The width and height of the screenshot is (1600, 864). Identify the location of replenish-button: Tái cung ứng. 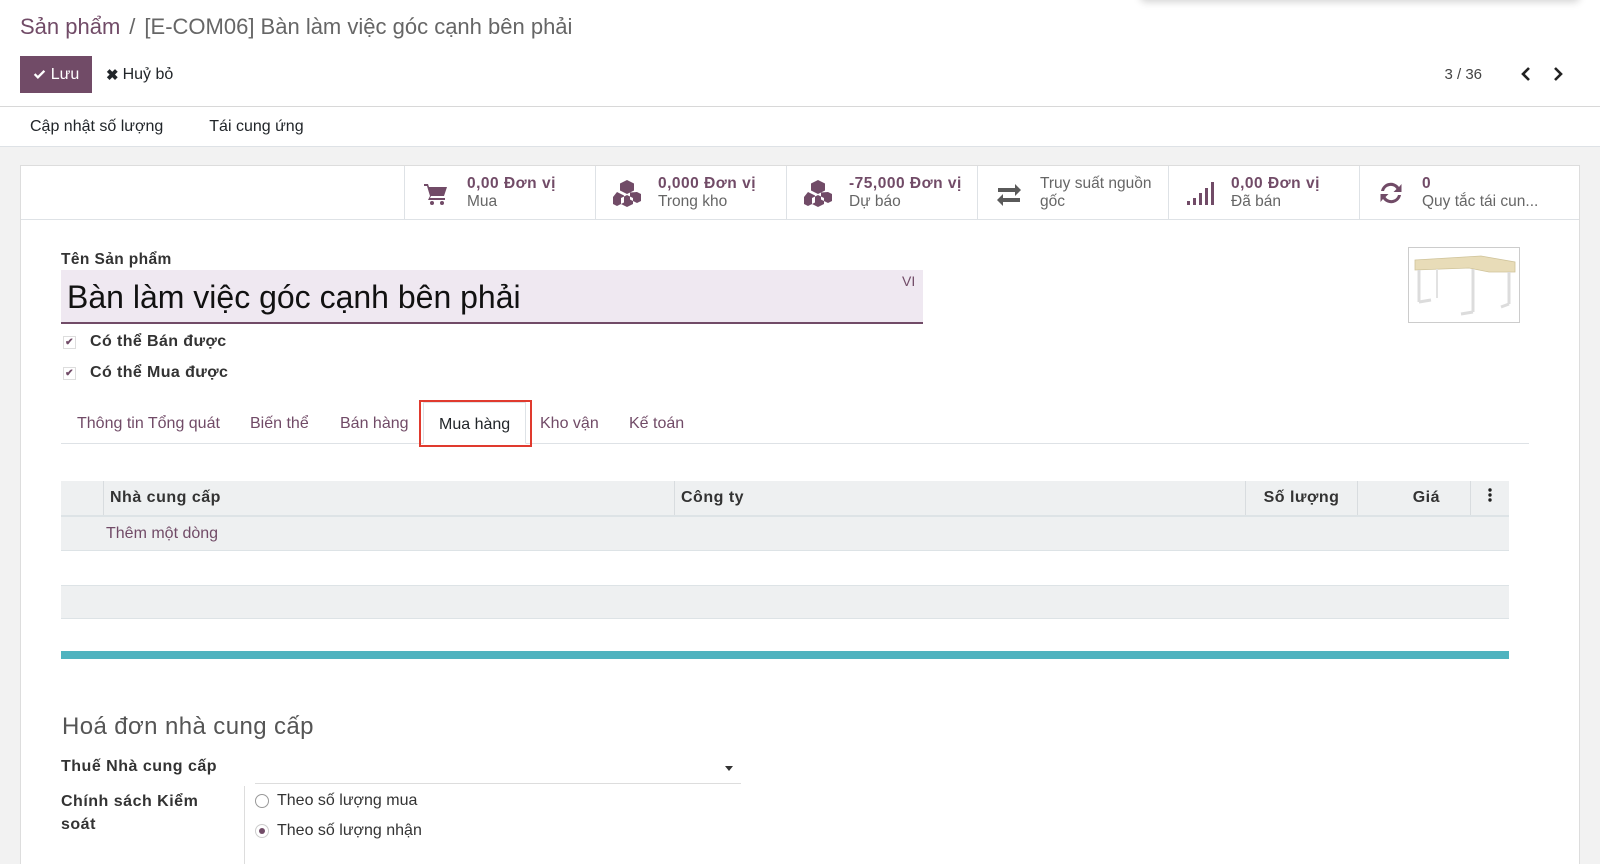
(256, 127).